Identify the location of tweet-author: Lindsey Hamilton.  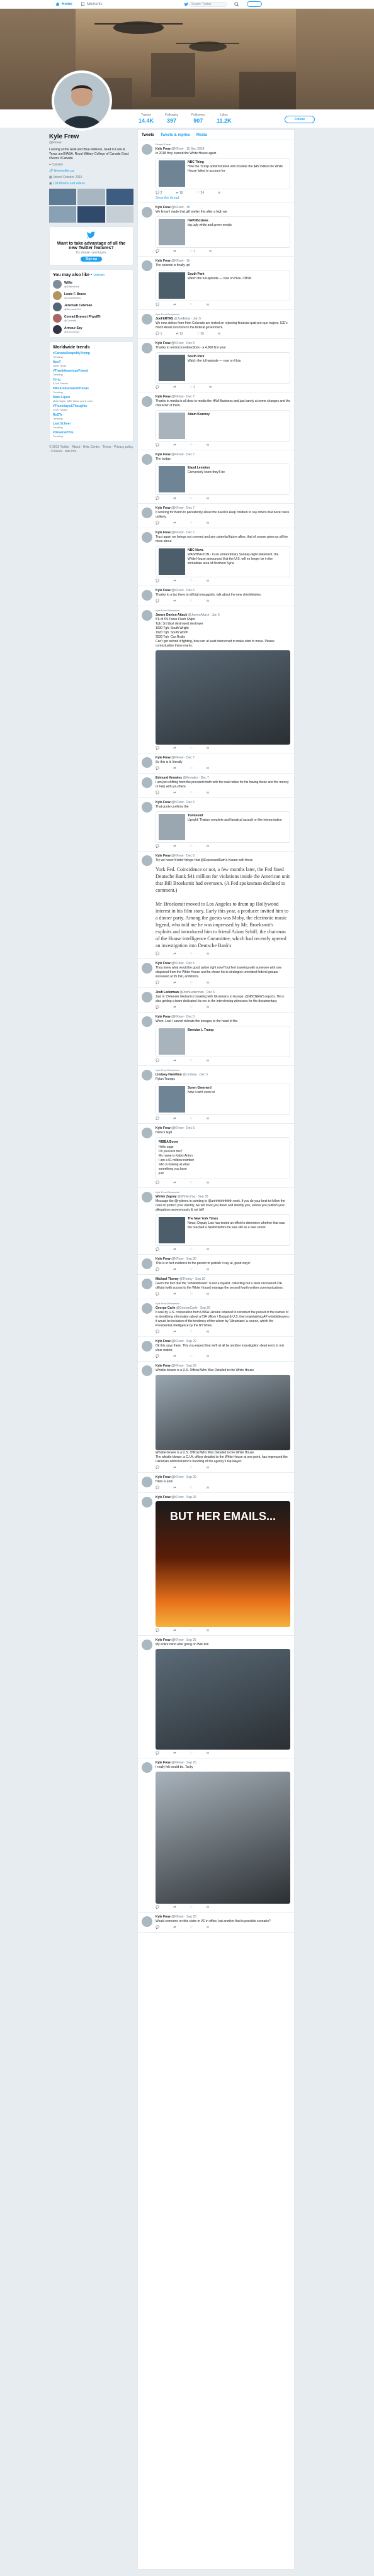
(169, 1075).